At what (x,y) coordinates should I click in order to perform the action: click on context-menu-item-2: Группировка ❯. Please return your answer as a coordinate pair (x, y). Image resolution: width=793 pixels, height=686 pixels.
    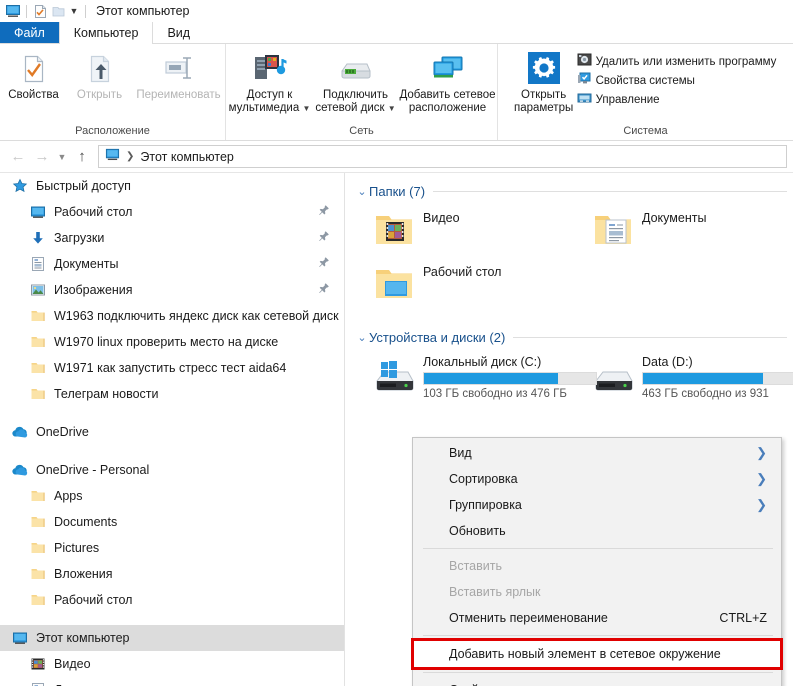
    Looking at the image, I should click on (597, 505).